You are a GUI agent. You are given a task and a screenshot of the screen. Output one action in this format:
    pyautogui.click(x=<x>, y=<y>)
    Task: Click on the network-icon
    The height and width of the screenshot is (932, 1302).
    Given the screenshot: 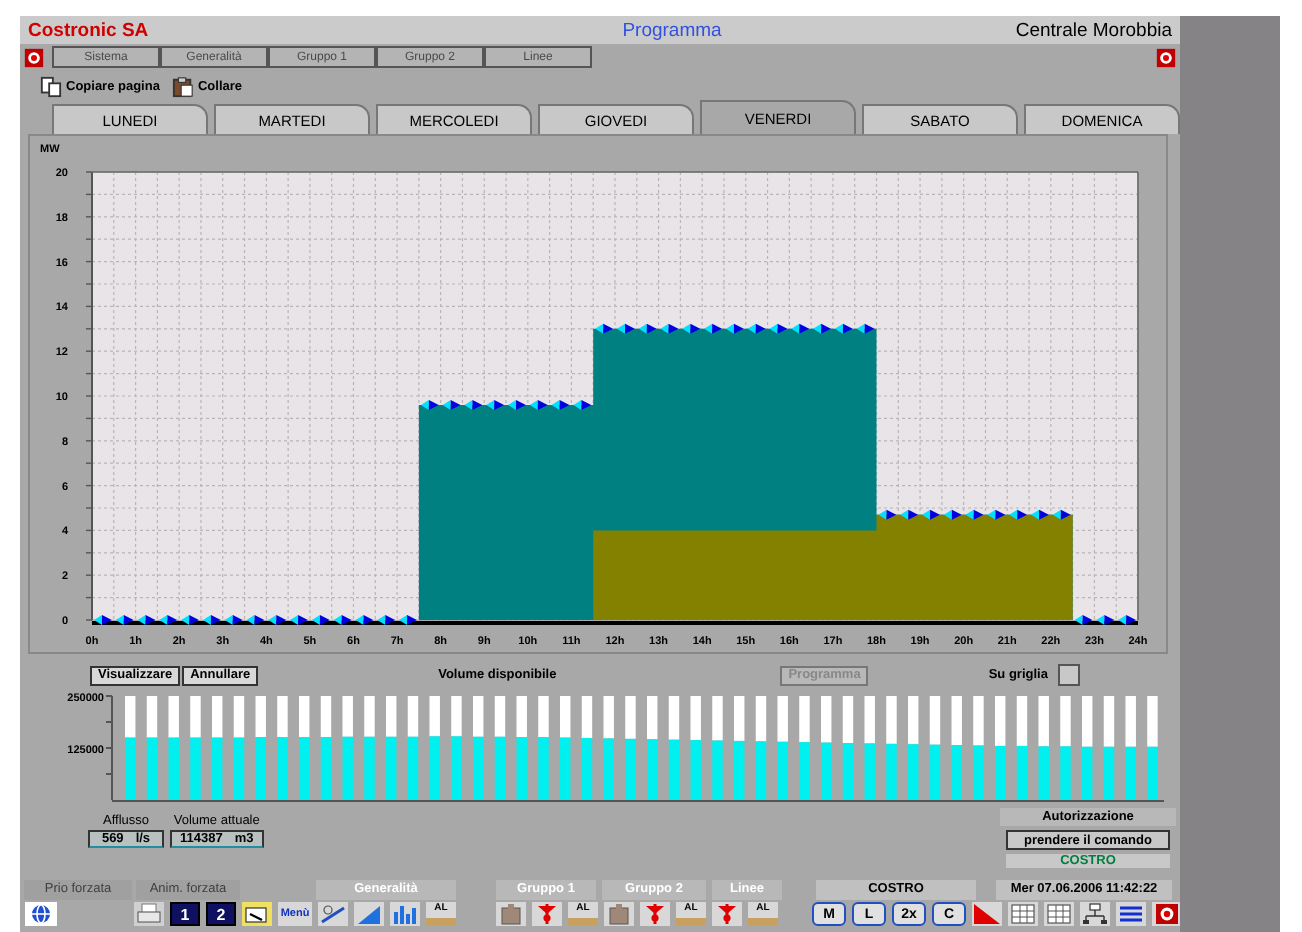 What is the action you would take?
    pyautogui.click(x=1095, y=914)
    